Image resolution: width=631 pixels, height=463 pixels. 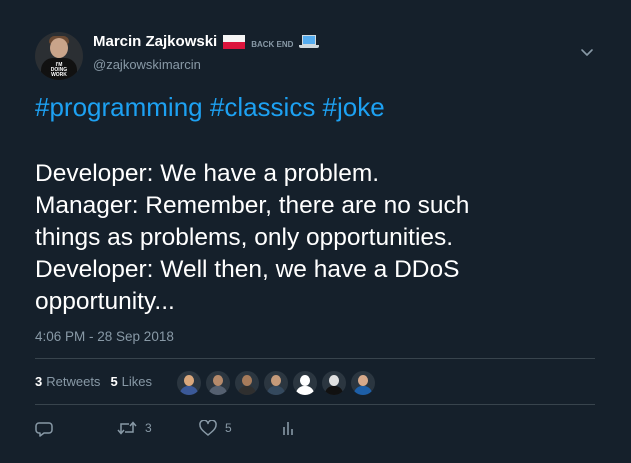 I want to click on laptop-icon, so click(x=309, y=41).